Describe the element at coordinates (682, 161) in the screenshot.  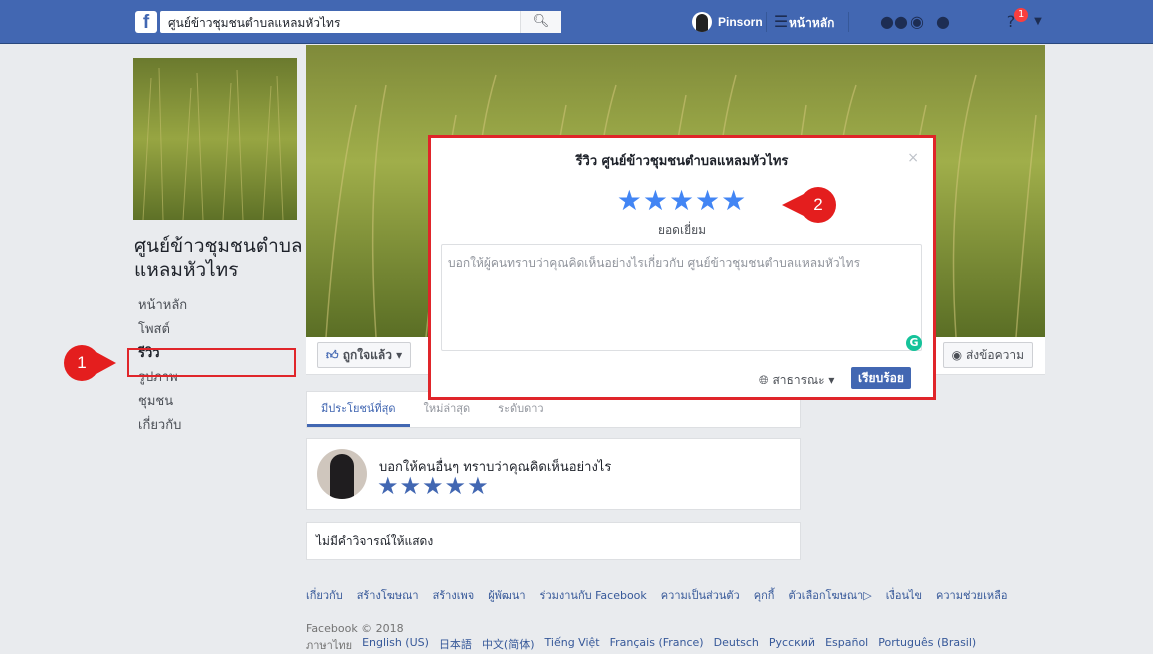
I see `dialog-title: รีวิว ศูนย์ข้าวชุมชนตำบลแหลมหัวไทร` at that location.